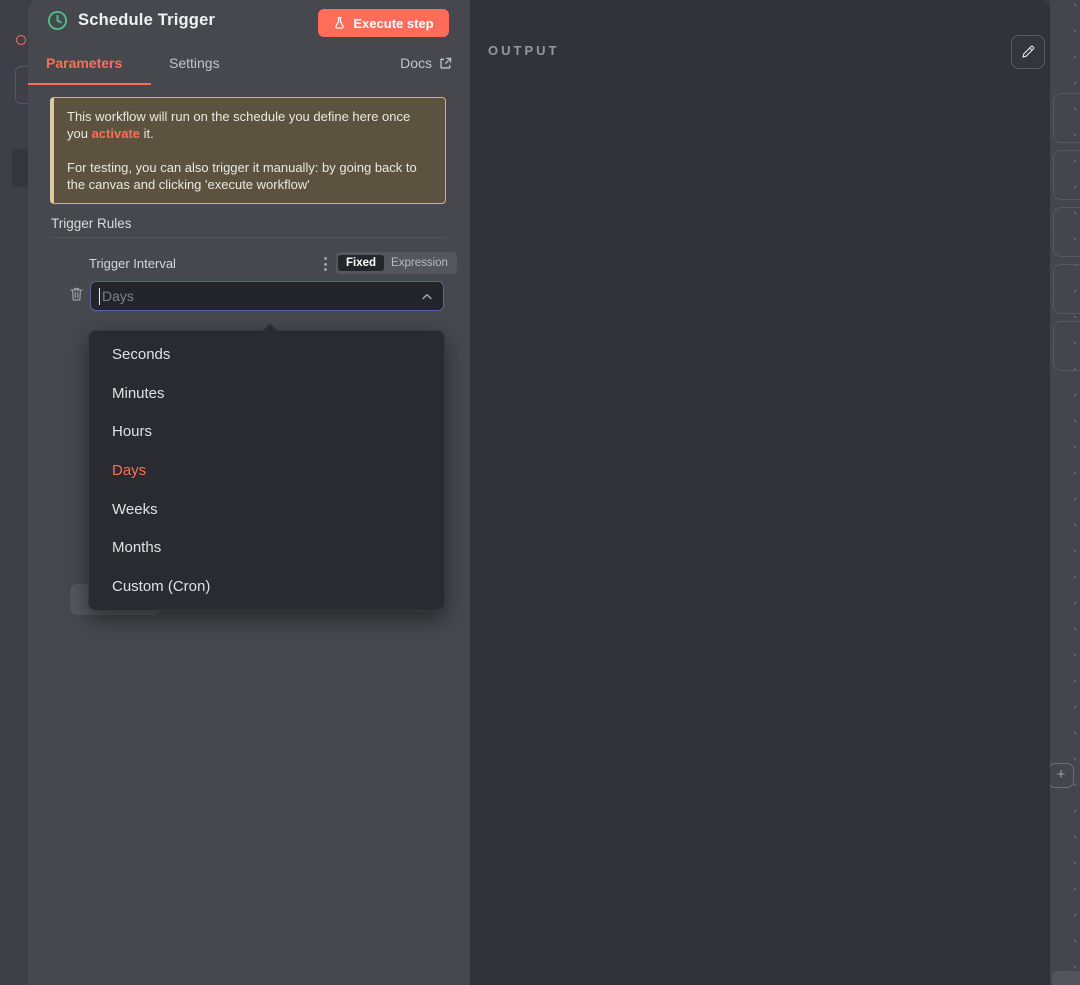 The image size is (1080, 985). Describe the element at coordinates (266, 470) in the screenshot. I see `dropdown-option: Days` at that location.